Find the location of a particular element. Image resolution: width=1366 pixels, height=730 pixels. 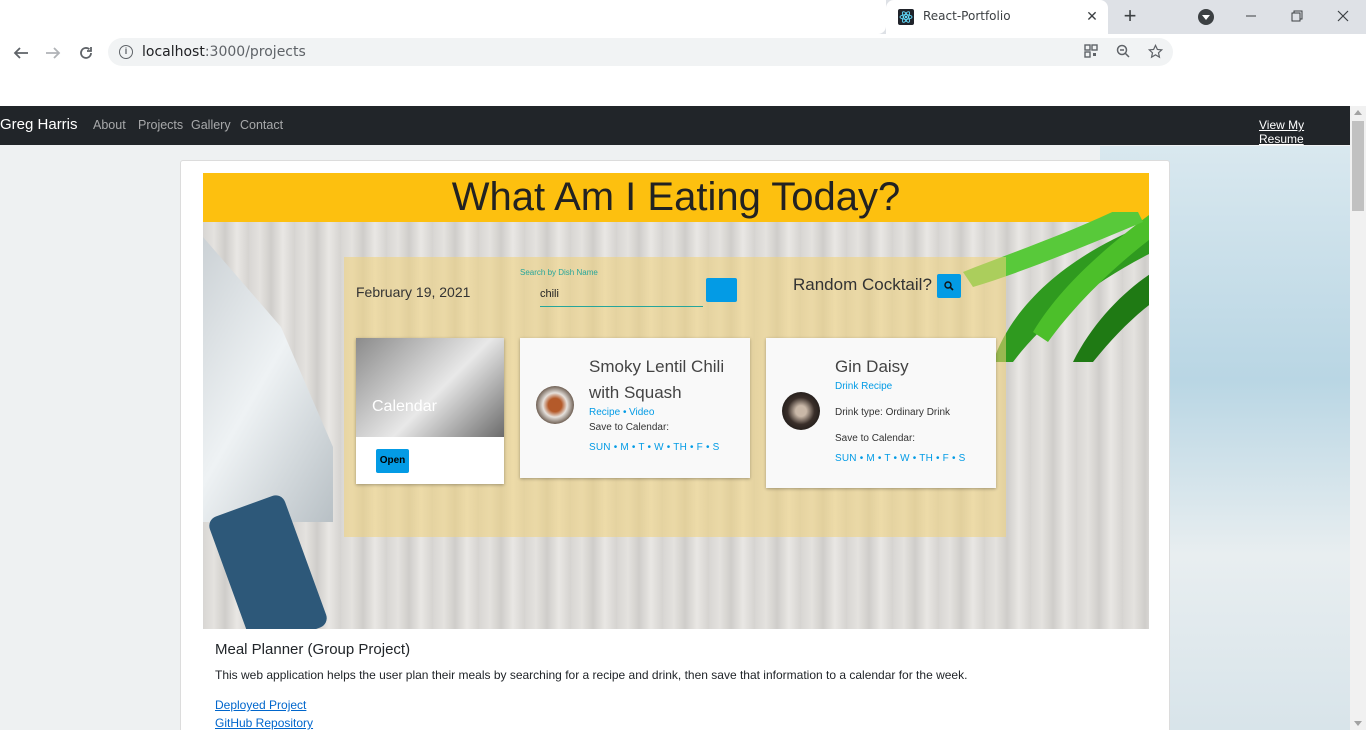

scroll-down-arrow is located at coordinates (1358, 723).